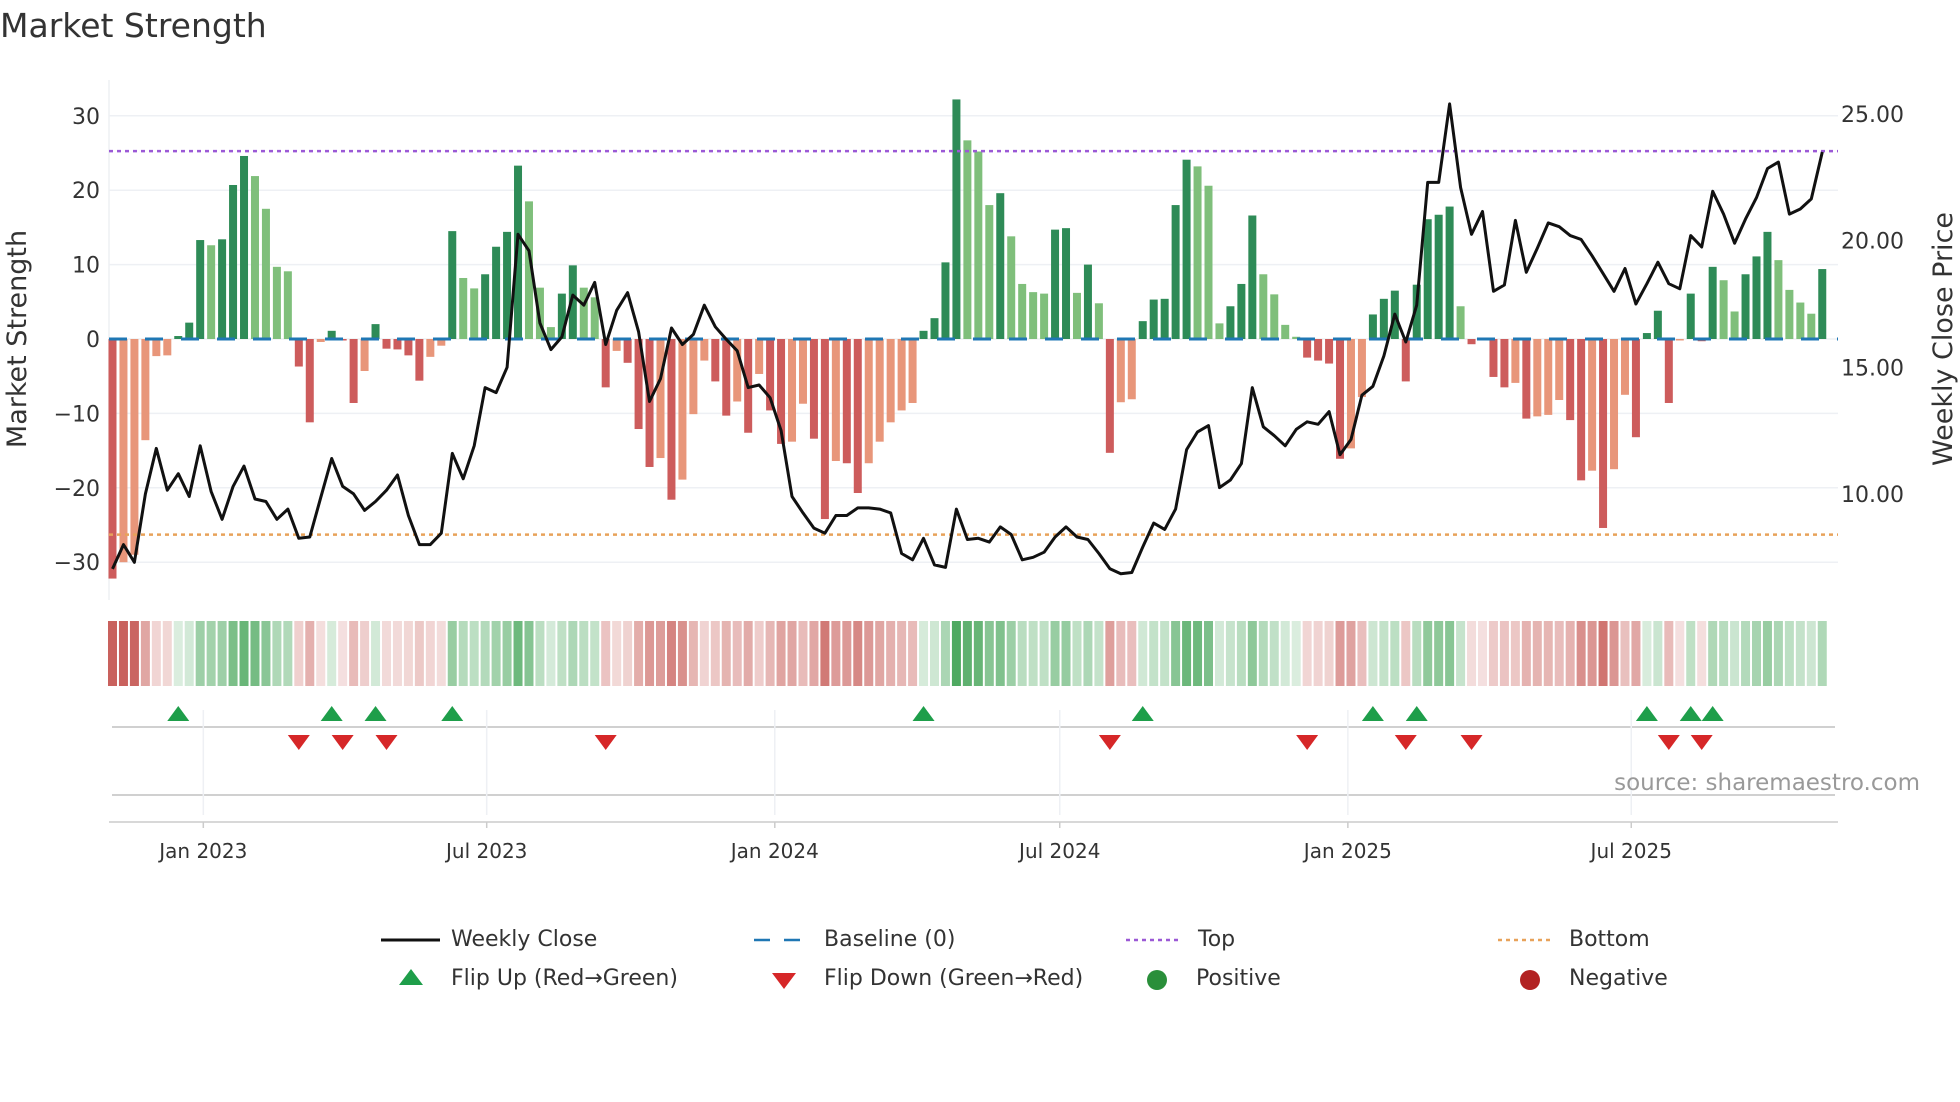 Image resolution: width=1960 pixels, height=1102 pixels. Describe the element at coordinates (1872, 495) in the screenshot. I see `y2-tick-label: 10.00` at that location.